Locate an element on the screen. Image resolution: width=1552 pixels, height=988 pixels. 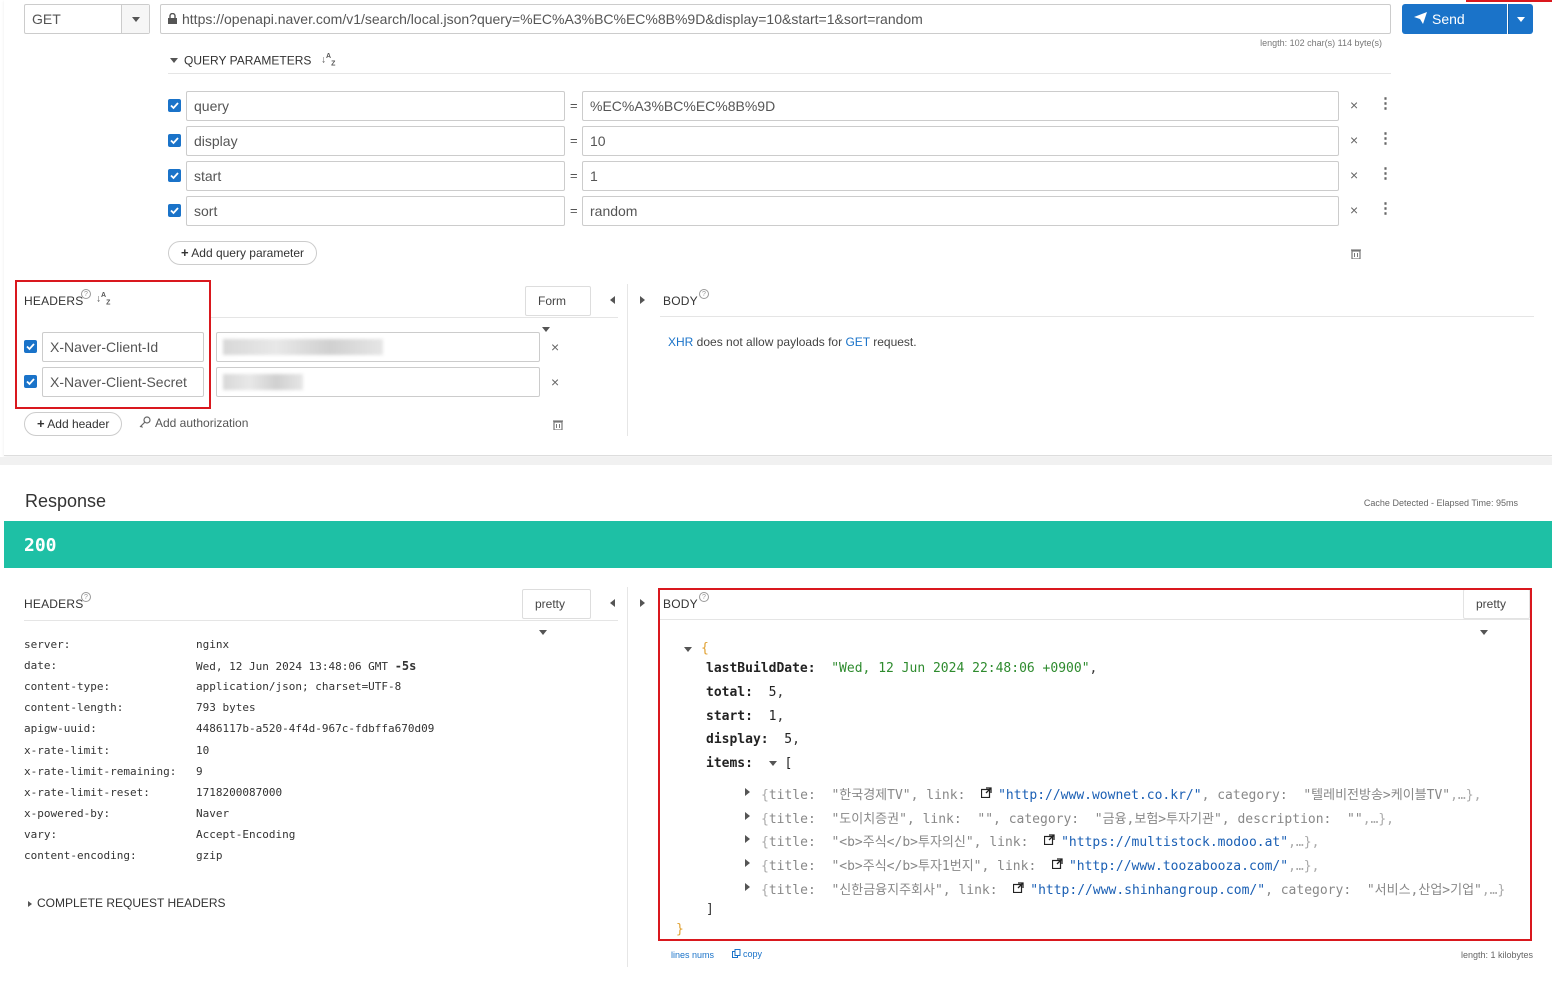
equals-sign: = is located at coordinates (574, 175).